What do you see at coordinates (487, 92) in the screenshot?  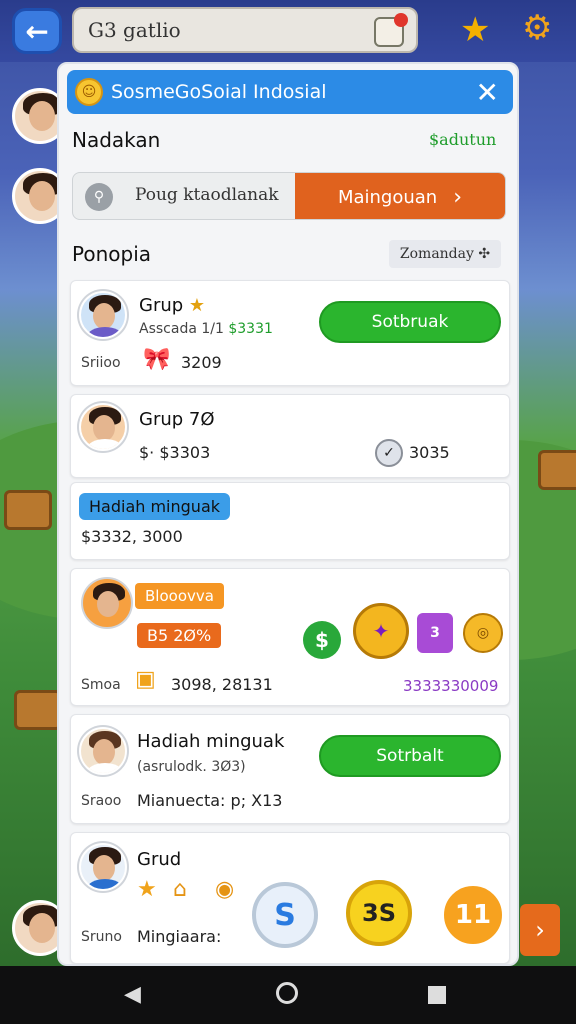 I see `close-icon: ✕` at bounding box center [487, 92].